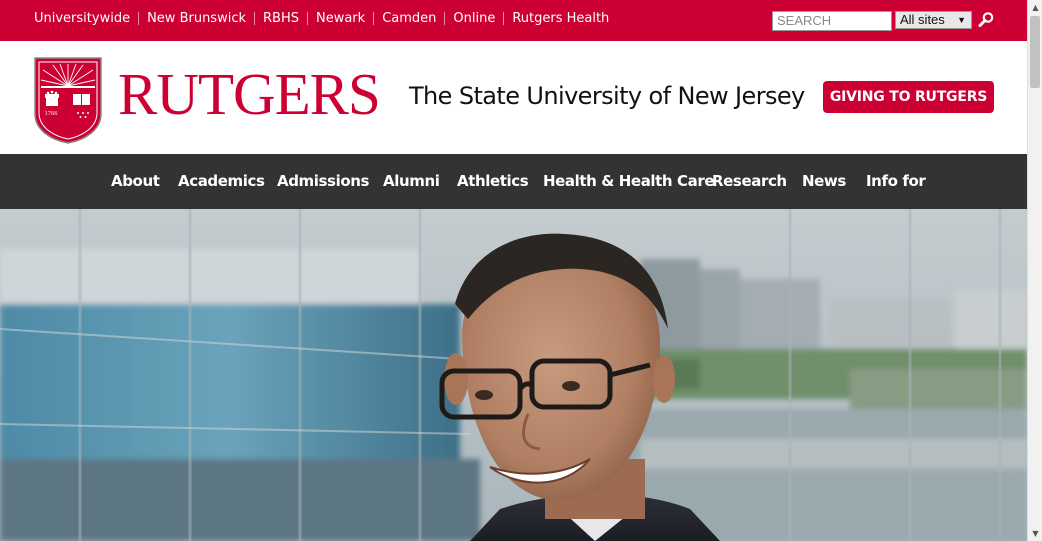 The image size is (1042, 541). Describe the element at coordinates (52, 113) in the screenshot. I see `seal-year: 1766` at that location.